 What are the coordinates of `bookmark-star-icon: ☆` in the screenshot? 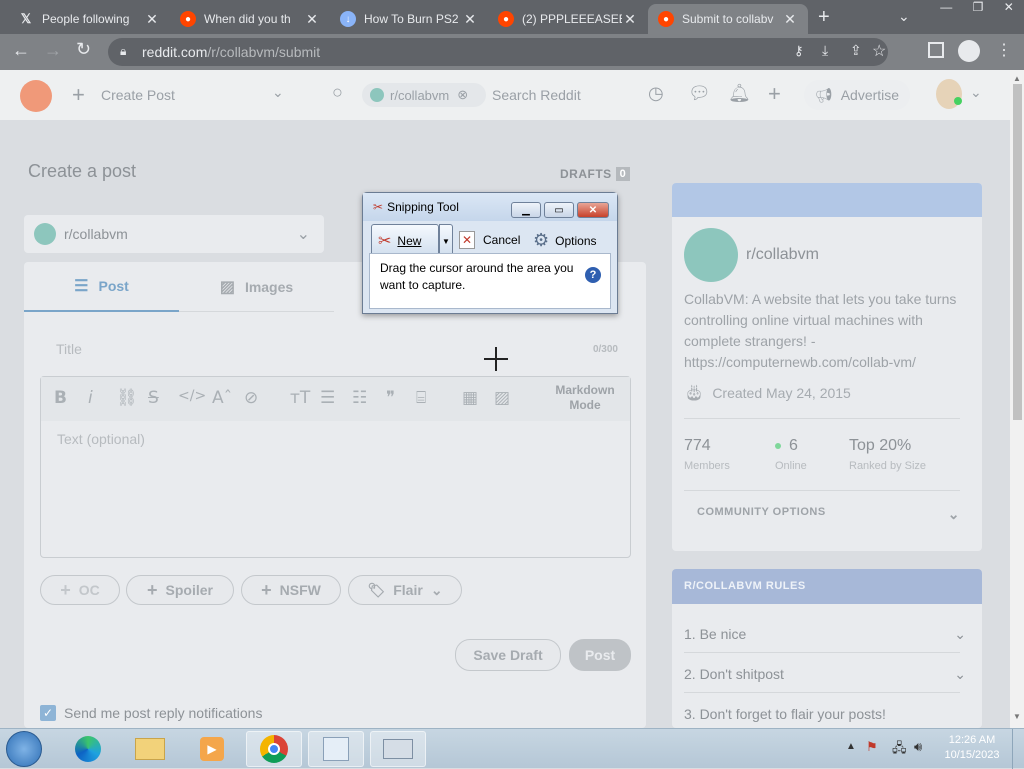 It's located at (879, 51).